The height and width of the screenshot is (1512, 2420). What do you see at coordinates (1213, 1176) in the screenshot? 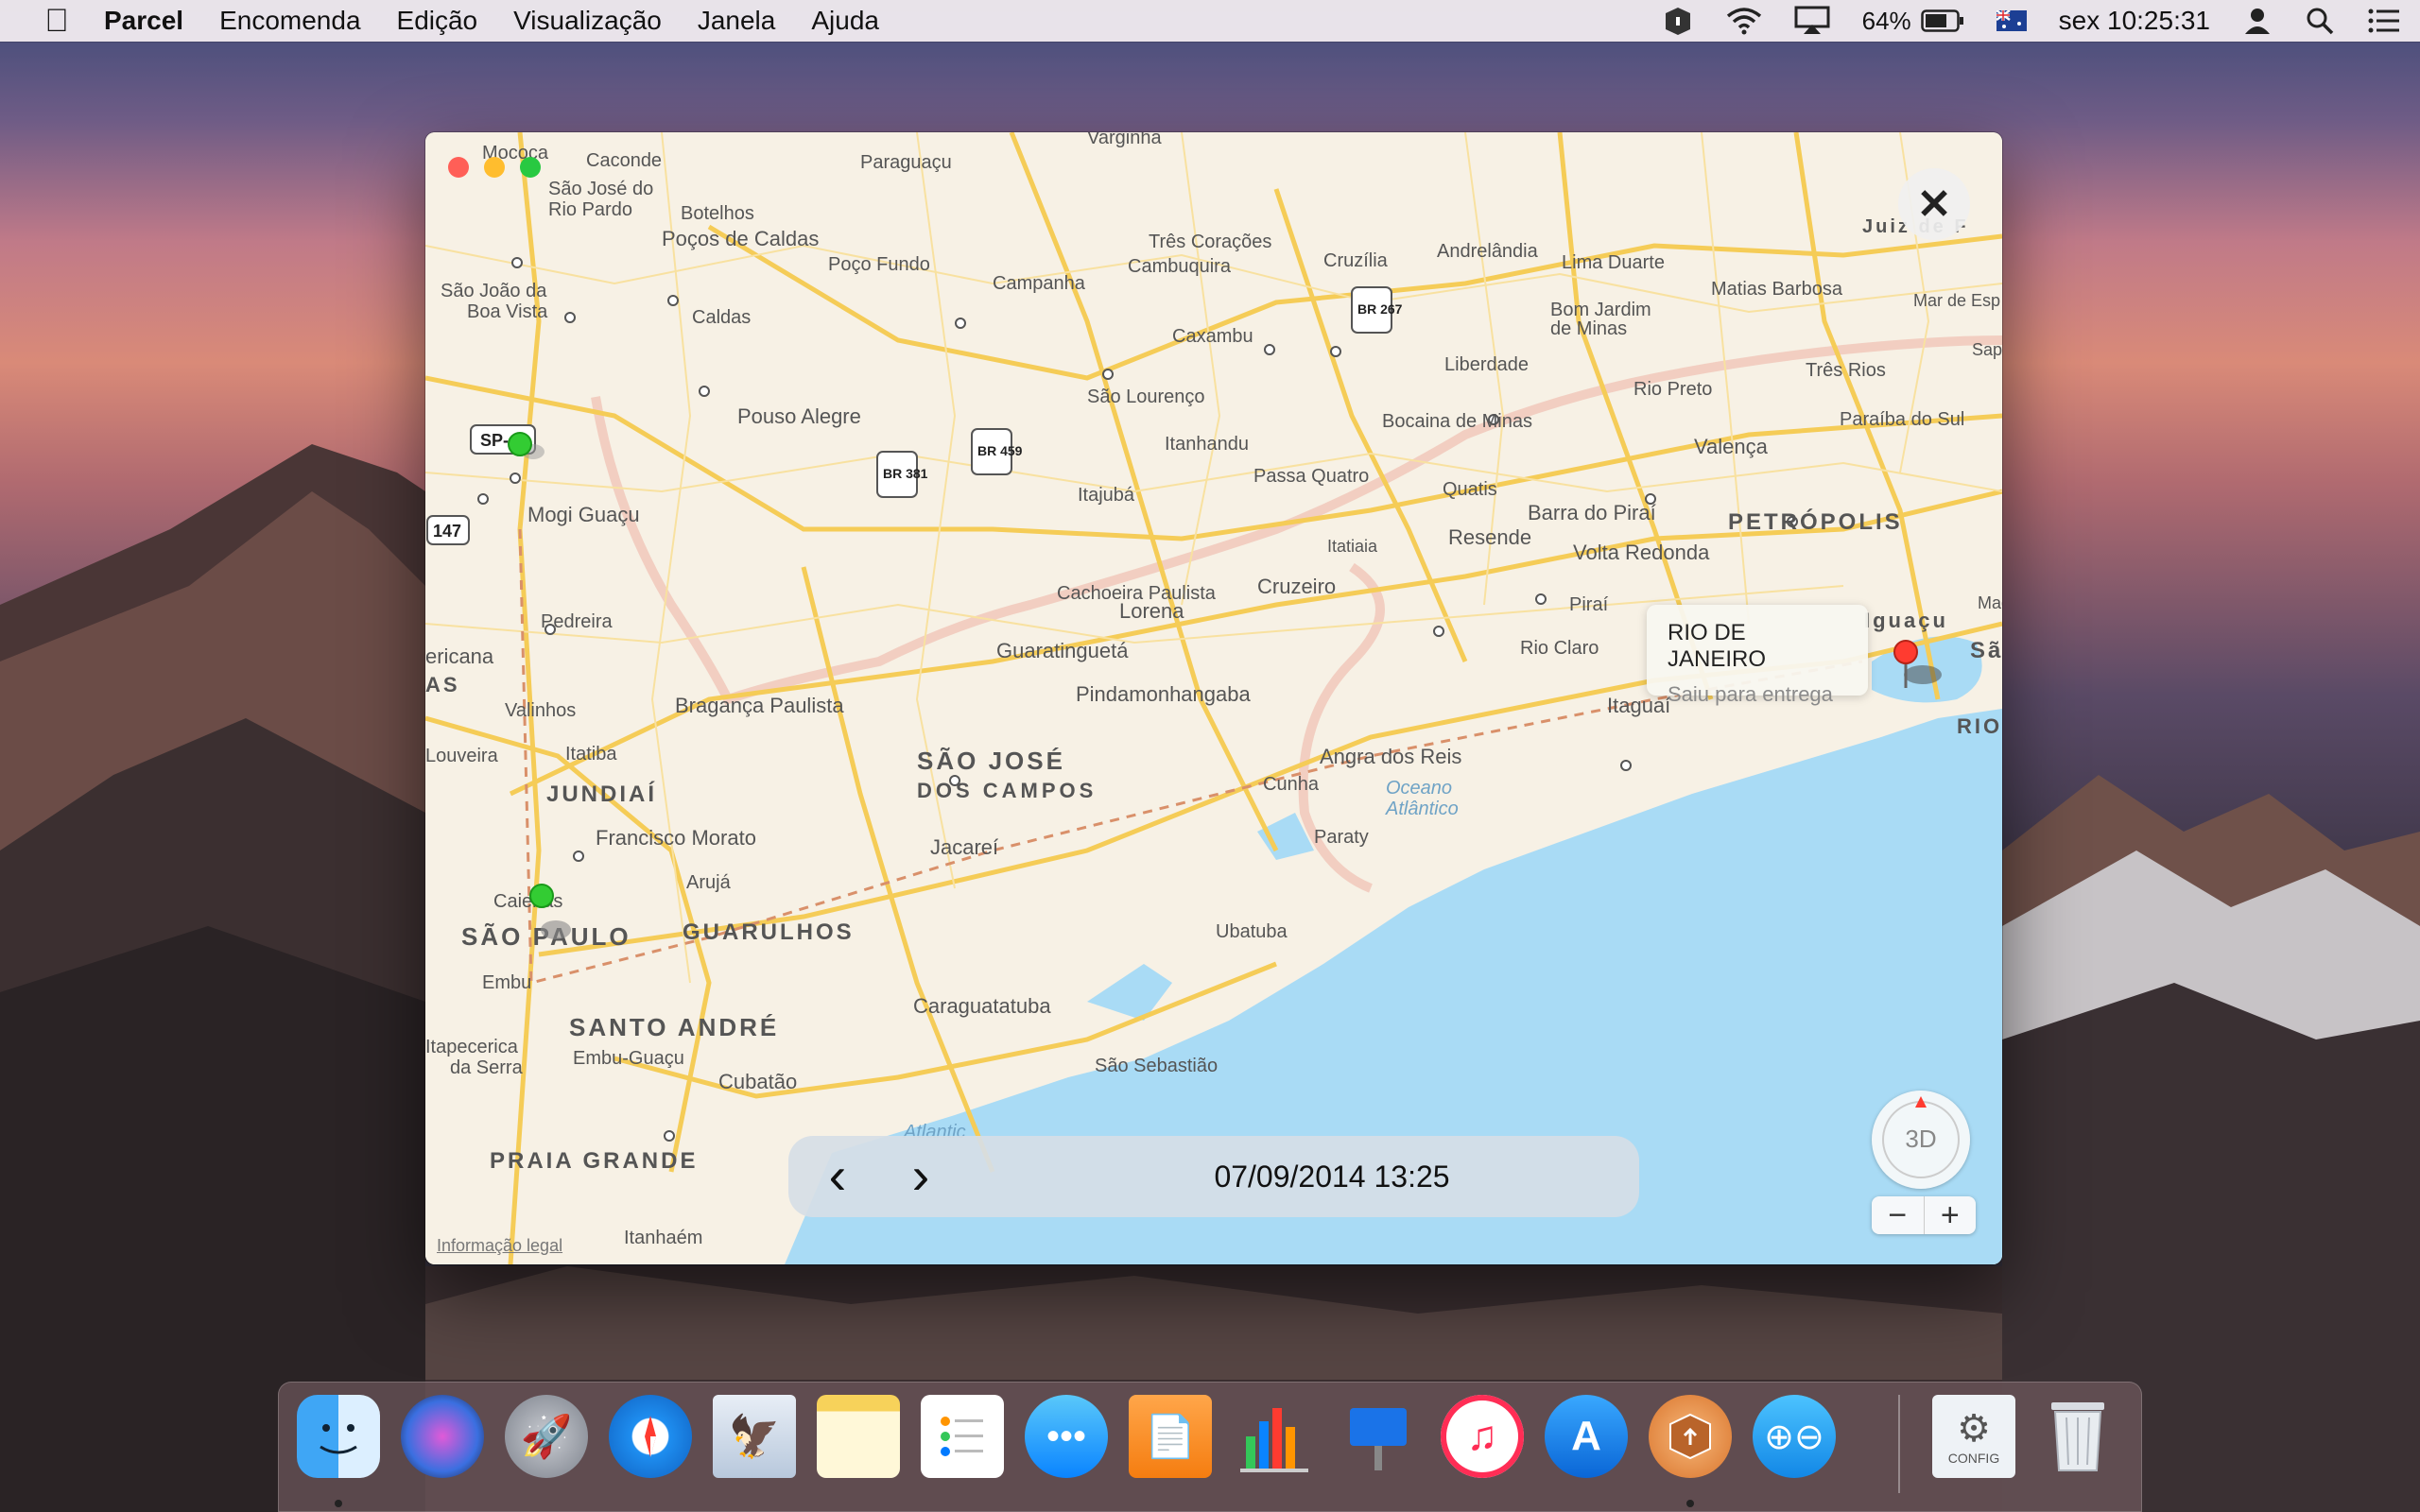
I see `timeline-navigator: ‹ › 07/09/2014 13:25` at bounding box center [1213, 1176].